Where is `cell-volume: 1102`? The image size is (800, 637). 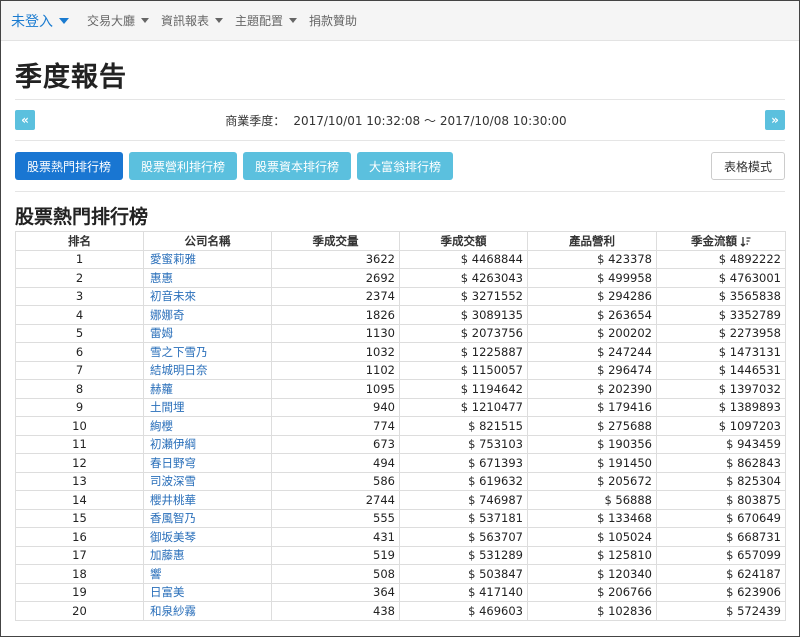
cell-volume: 1102 is located at coordinates (335, 370).